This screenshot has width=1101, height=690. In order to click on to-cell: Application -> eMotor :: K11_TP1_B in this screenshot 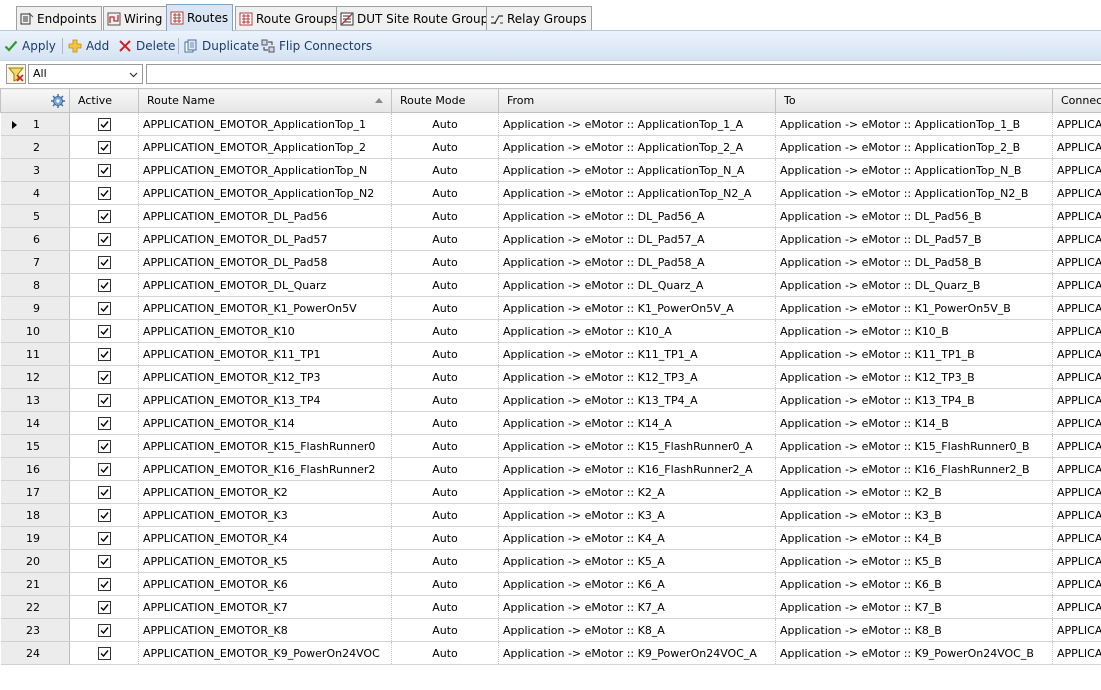, I will do `click(914, 354)`.